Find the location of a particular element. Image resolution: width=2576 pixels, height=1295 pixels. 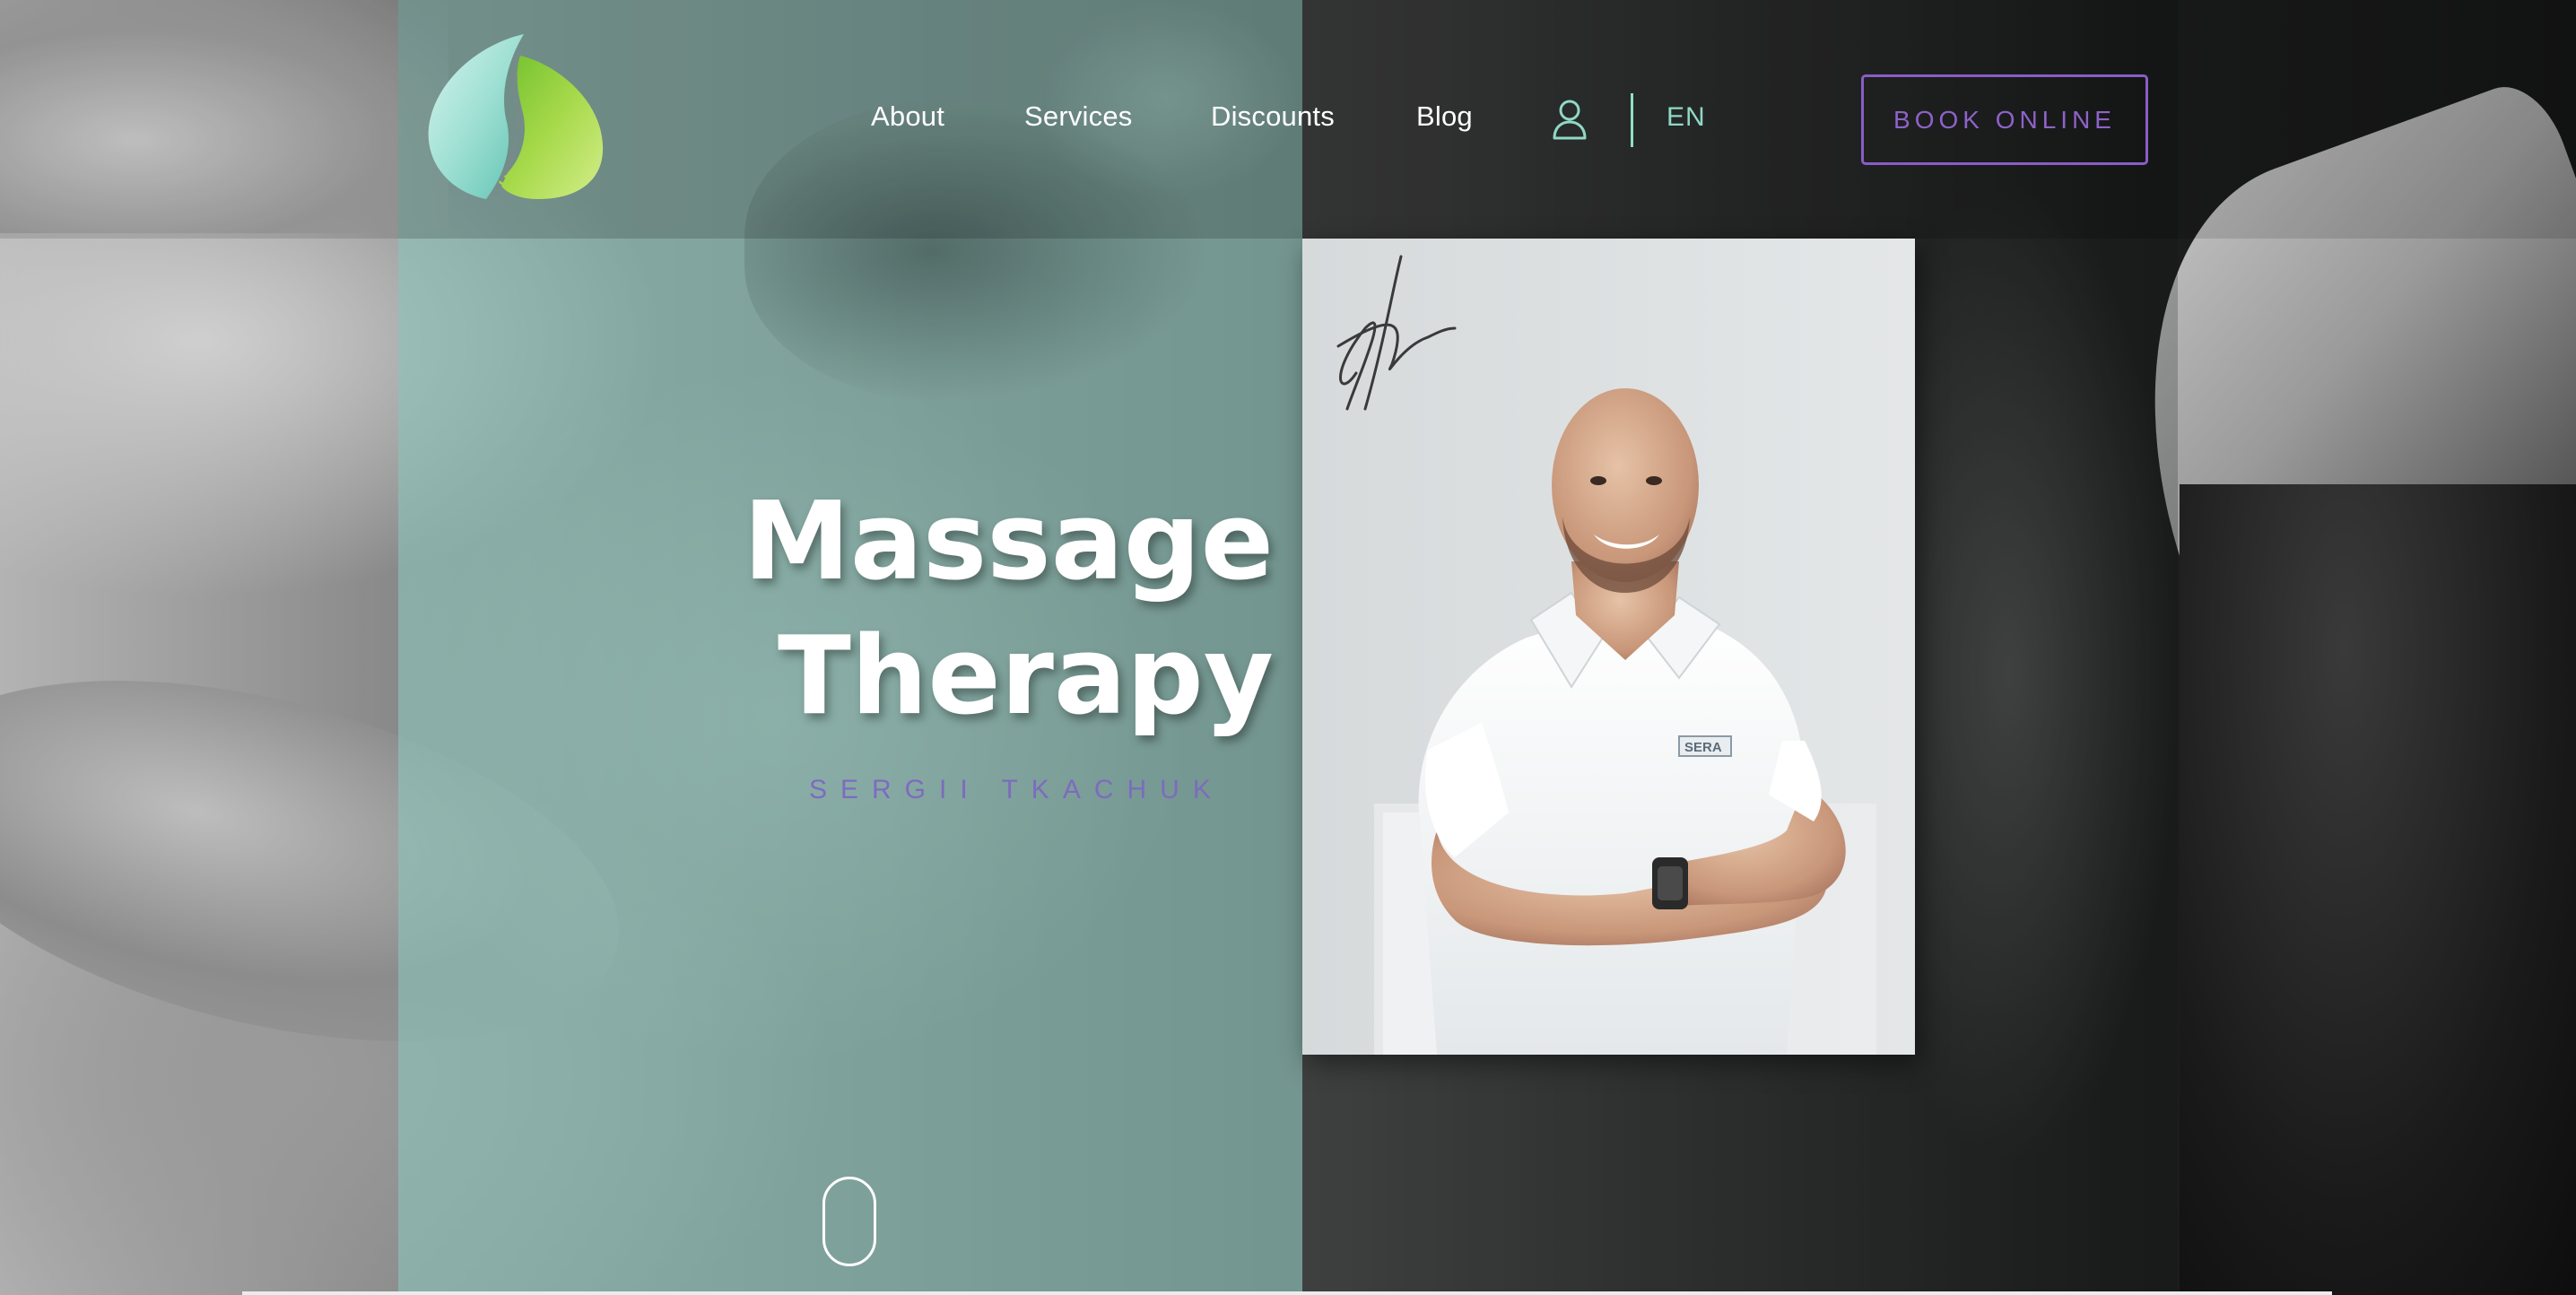

hero-subtitle: SERGII TKACHUK is located at coordinates (1016, 789).